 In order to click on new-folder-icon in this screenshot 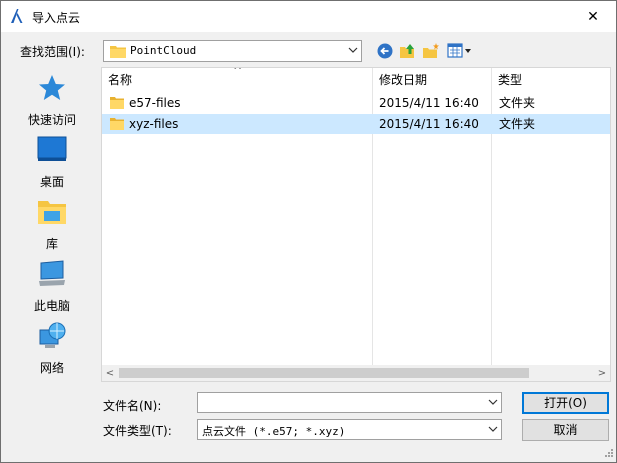, I will do `click(431, 51)`.